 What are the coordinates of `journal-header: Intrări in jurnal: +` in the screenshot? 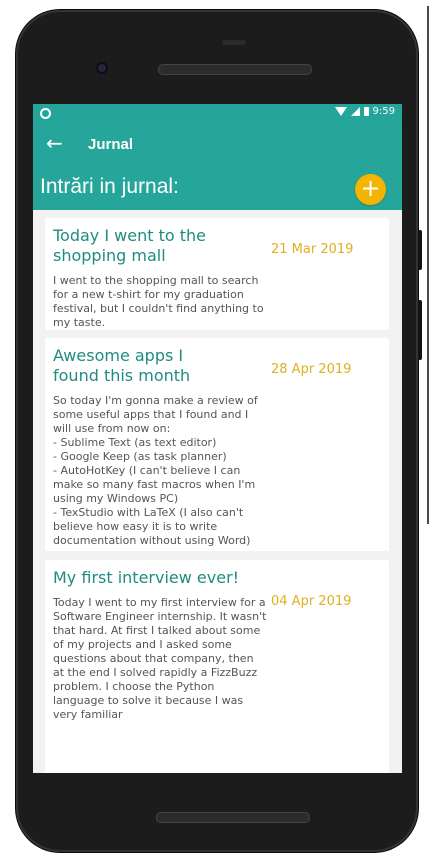 It's located at (217, 187).